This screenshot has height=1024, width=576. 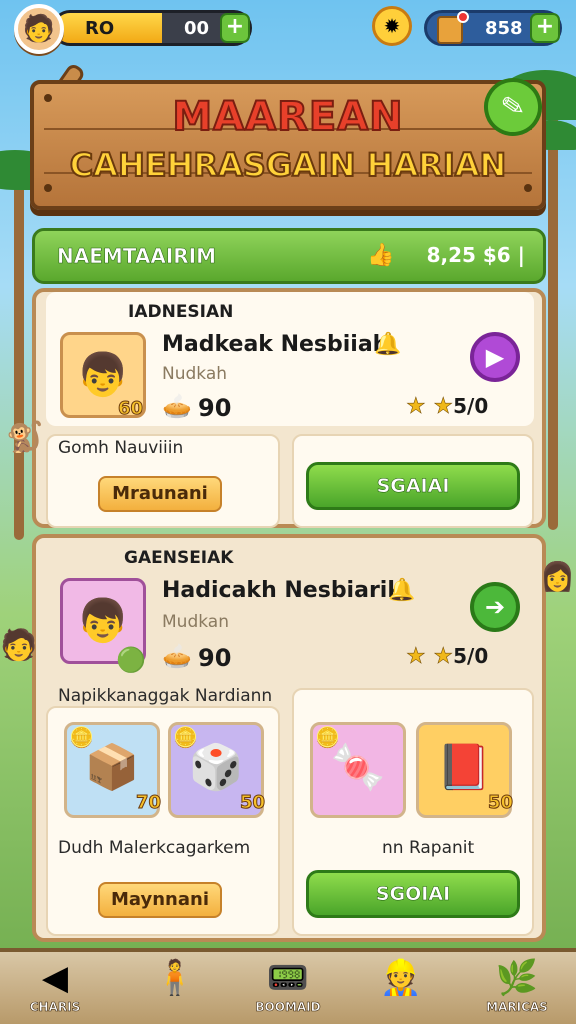 I want to click on page-subtitle: CAHEHRASGAIN HARIAN, so click(x=288, y=165).